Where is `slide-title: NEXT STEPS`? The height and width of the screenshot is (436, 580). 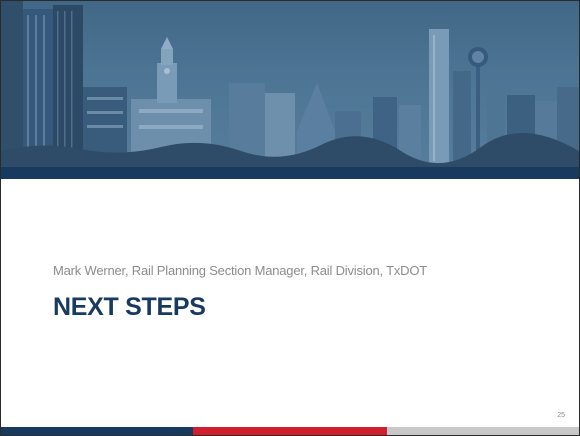
slide-title: NEXT STEPS is located at coordinates (129, 307).